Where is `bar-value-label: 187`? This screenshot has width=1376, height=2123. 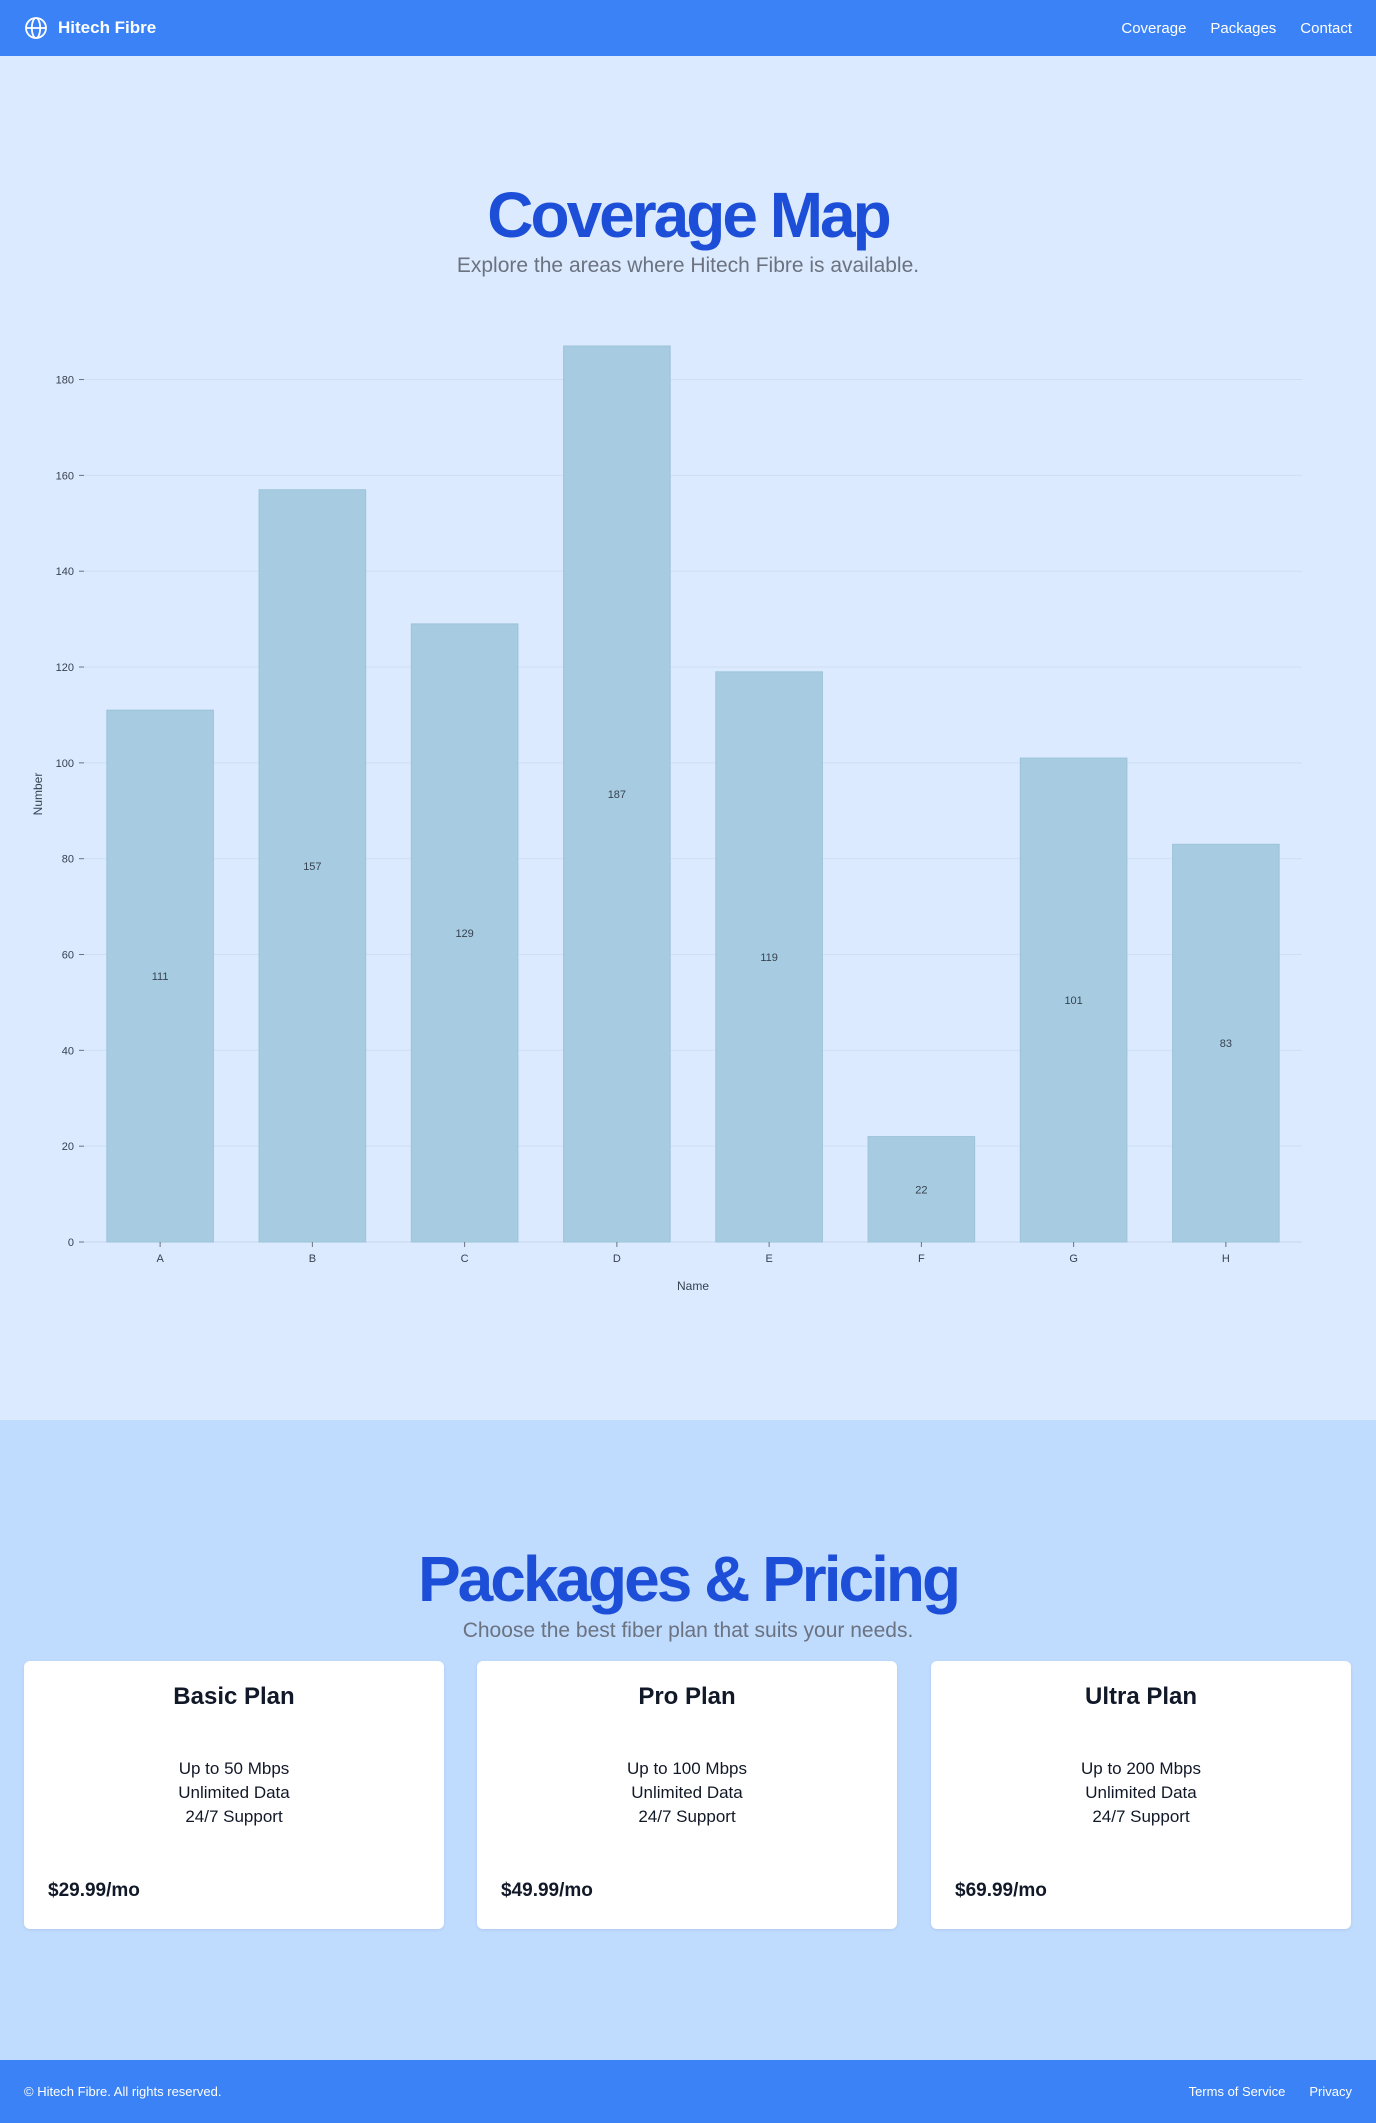 bar-value-label: 187 is located at coordinates (617, 795).